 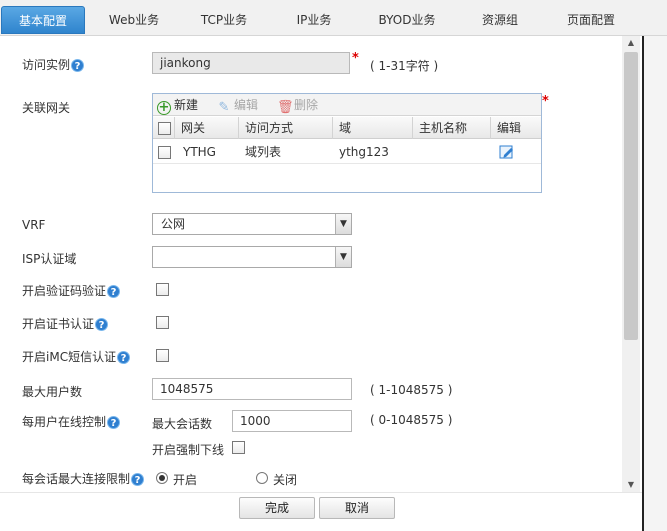 I want to click on instance-label: 访问实例?, so click(x=53, y=64).